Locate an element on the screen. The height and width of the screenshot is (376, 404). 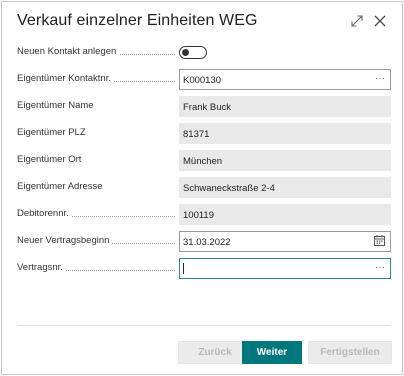
row-contract-no: Vertragsnr. ··· is located at coordinates (204, 268).